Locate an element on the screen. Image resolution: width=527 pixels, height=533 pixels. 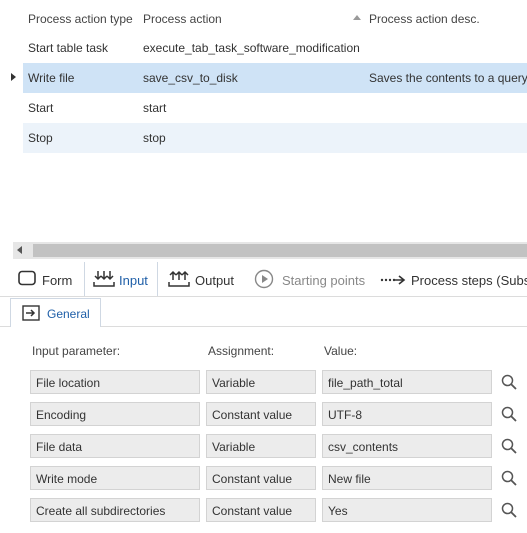
value-text: file_path_total is located at coordinates (365, 383).